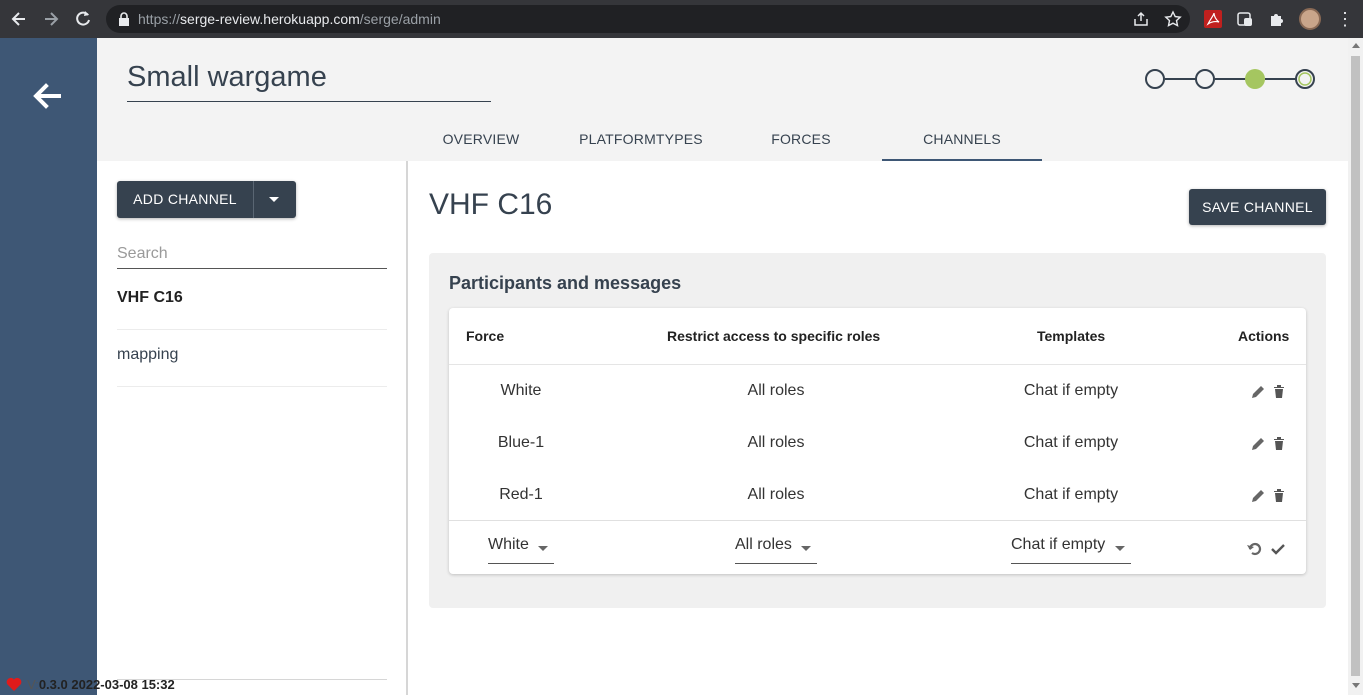  Describe the element at coordinates (1071, 336) in the screenshot. I see `column-header-templates: Templates` at that location.